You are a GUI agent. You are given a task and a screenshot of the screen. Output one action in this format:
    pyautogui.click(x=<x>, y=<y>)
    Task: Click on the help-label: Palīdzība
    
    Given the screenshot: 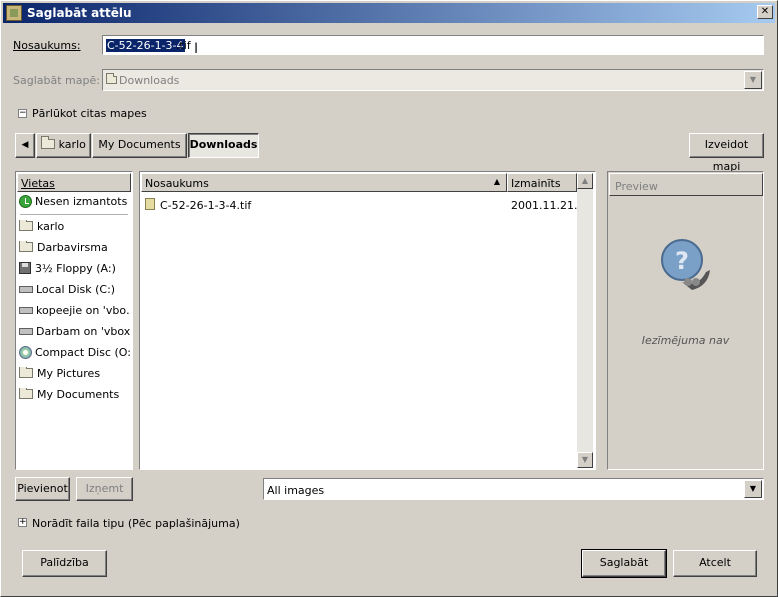 What is the action you would take?
    pyautogui.click(x=64, y=562)
    